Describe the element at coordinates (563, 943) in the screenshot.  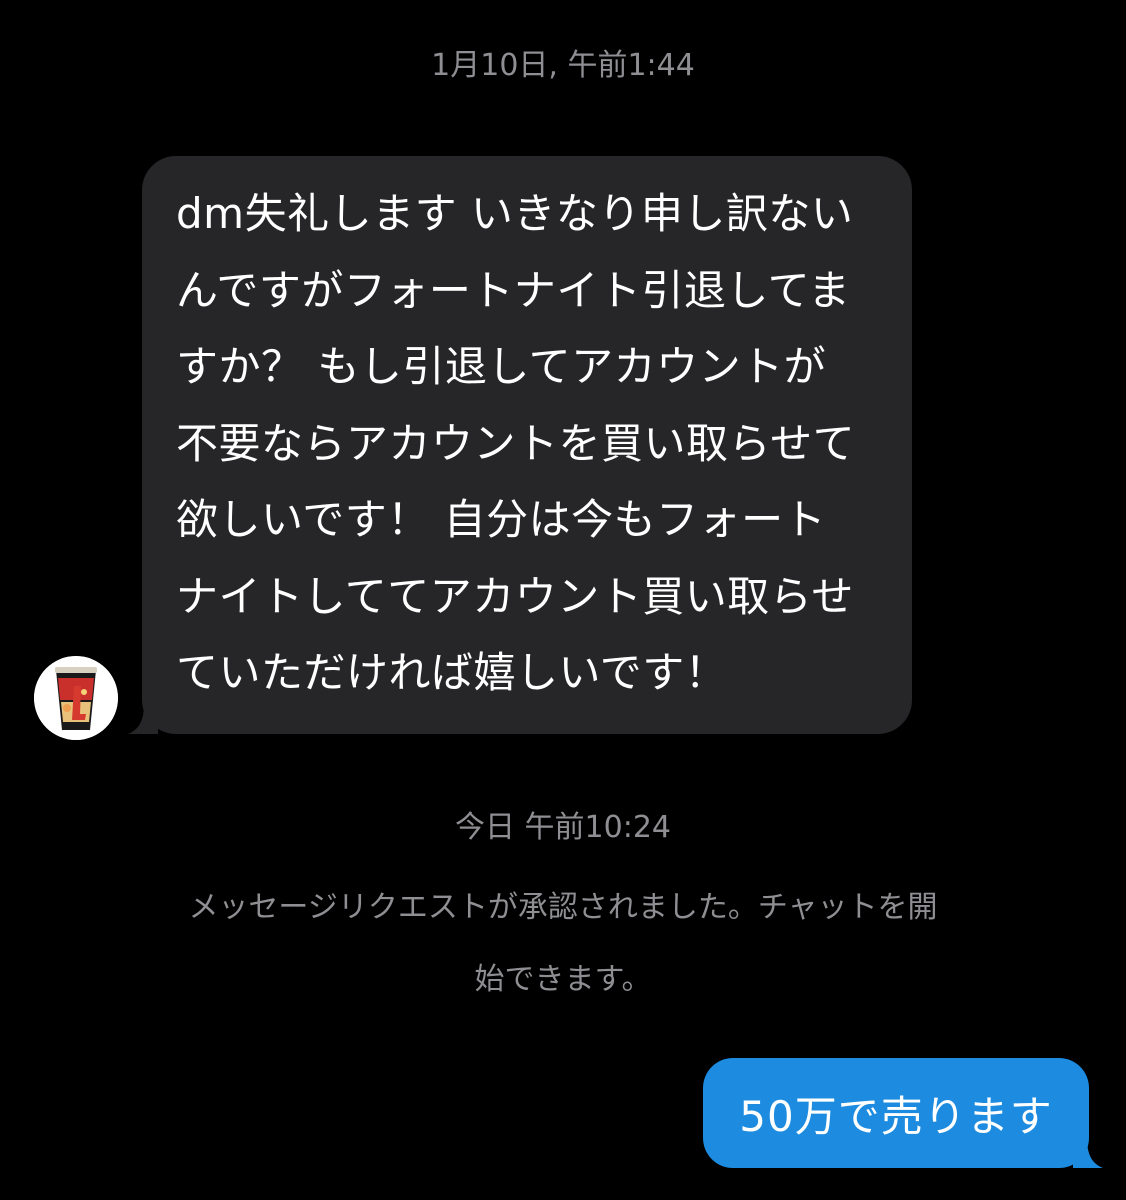
I see `system-message: メッセージリクエストが承認されました。チャットを開 始できます。` at that location.